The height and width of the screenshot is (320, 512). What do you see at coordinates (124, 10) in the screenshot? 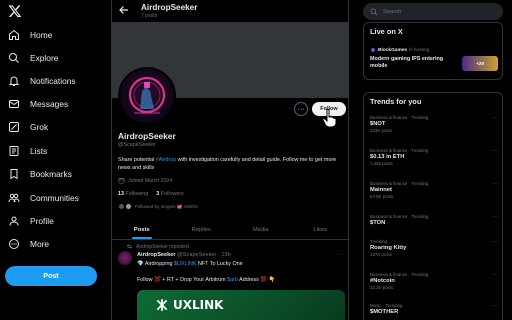
I see `back-arrow-icon` at bounding box center [124, 10].